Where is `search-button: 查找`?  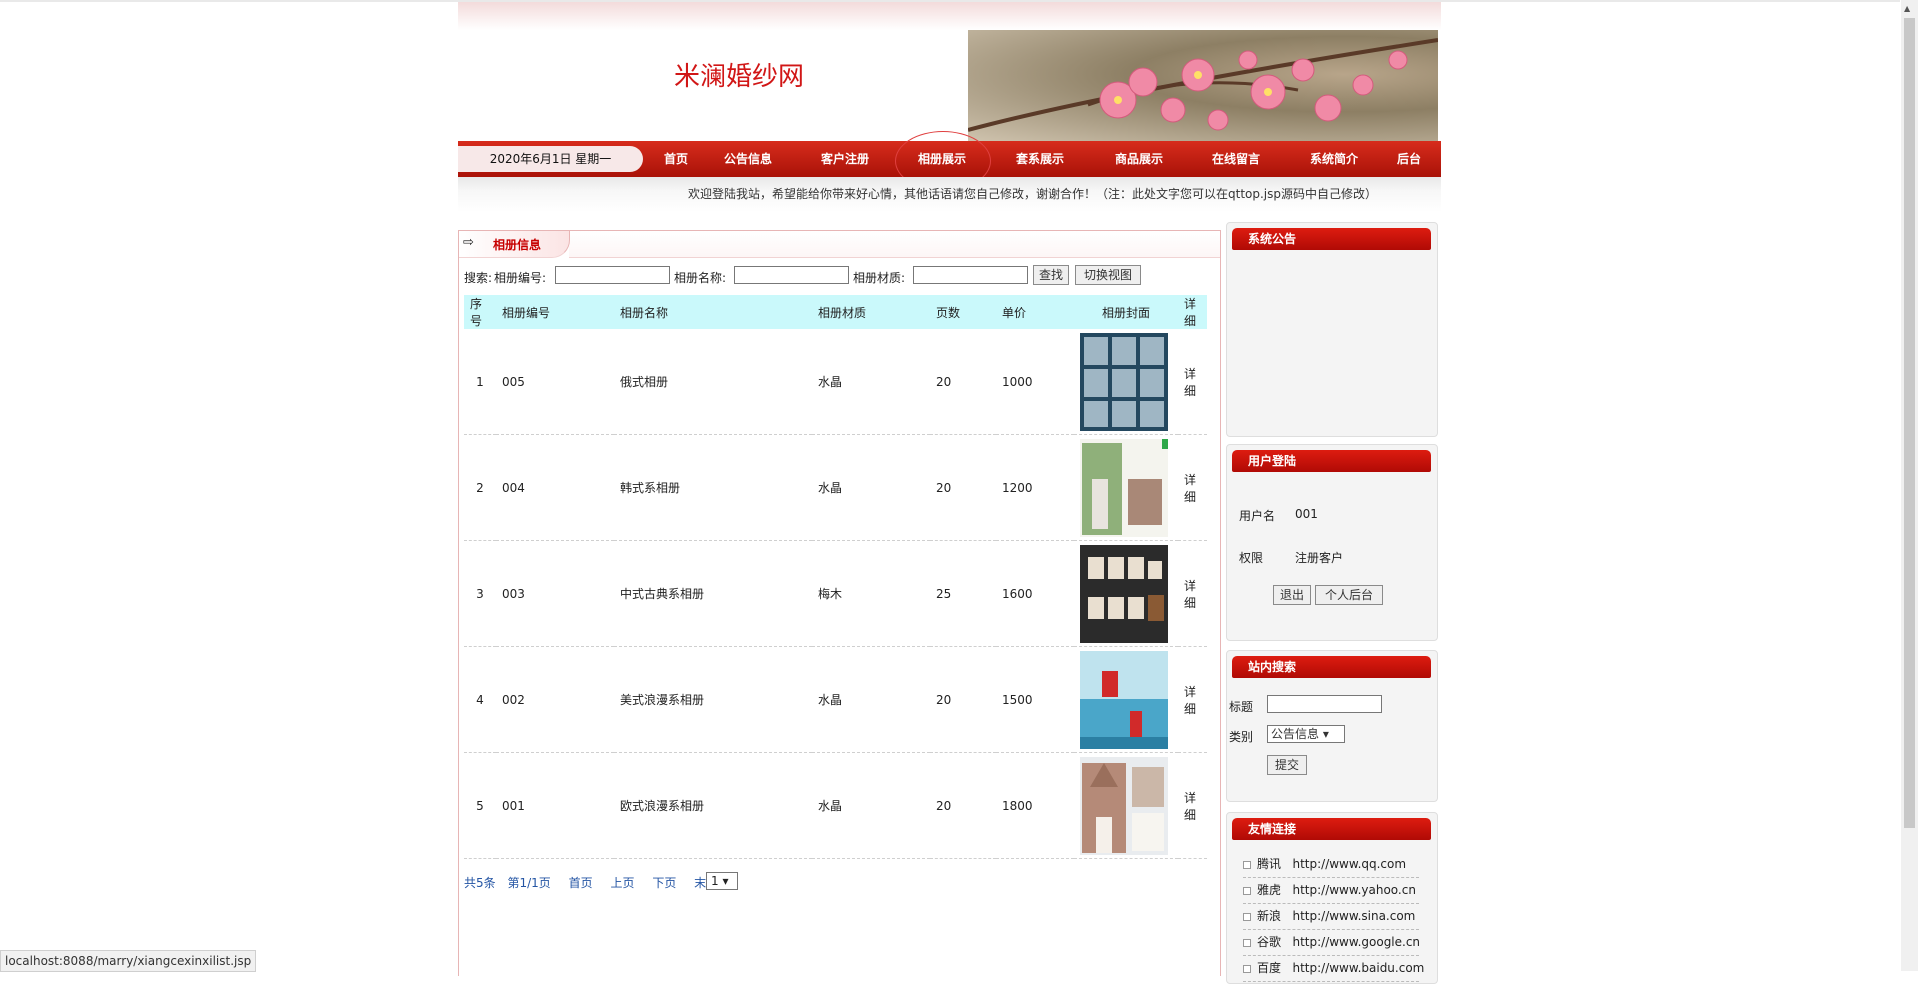 search-button: 查找 is located at coordinates (1051, 275).